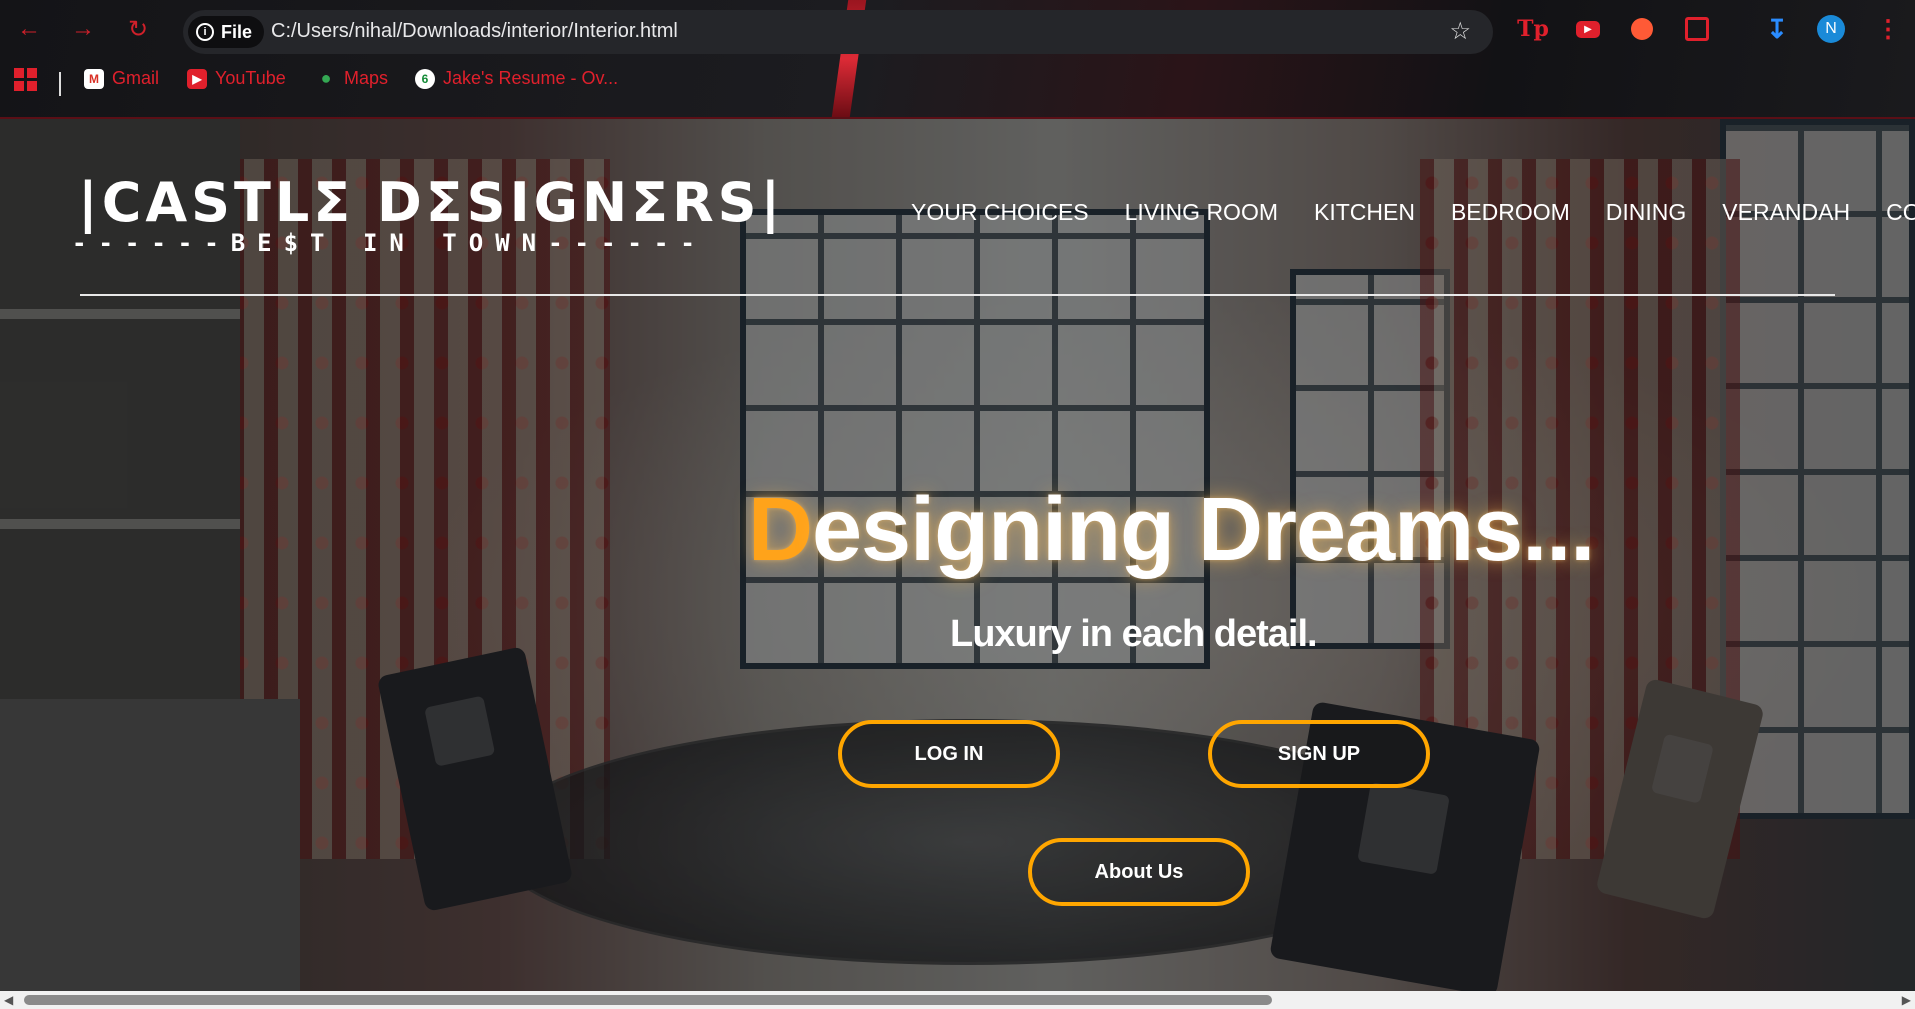 Image resolution: width=1915 pixels, height=1009 pixels. I want to click on nav-your-choices: YOUR CHOICES, so click(1000, 212).